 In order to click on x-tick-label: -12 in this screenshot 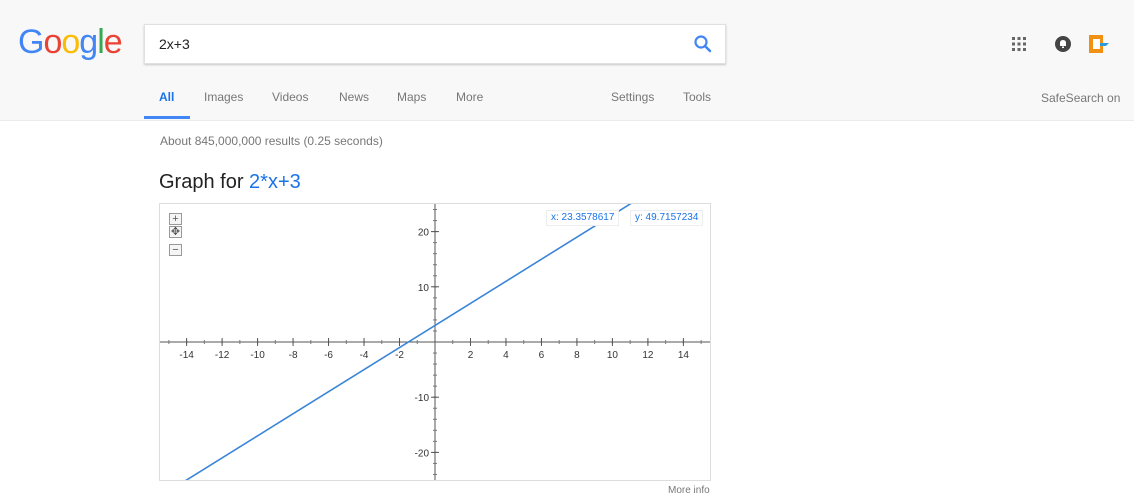, I will do `click(222, 355)`.